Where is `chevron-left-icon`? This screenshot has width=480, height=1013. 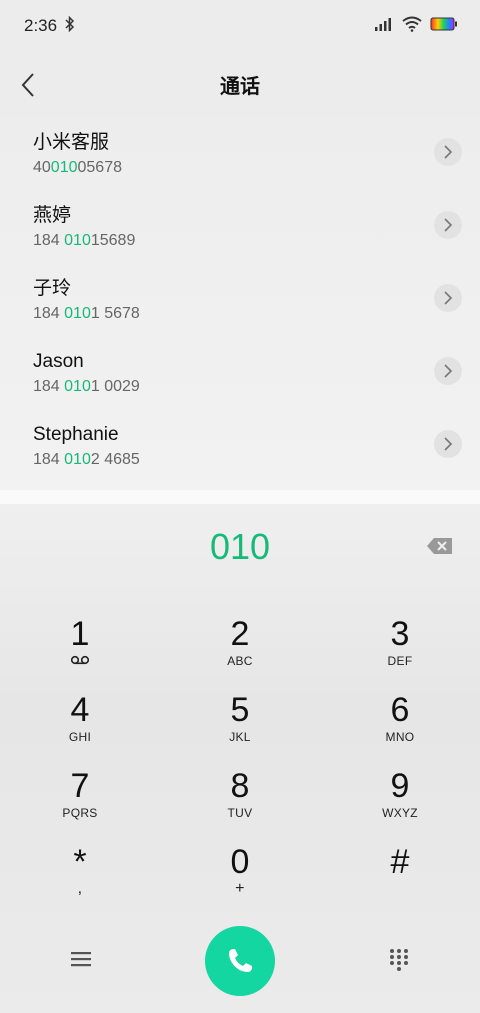
chevron-left-icon is located at coordinates (27, 85).